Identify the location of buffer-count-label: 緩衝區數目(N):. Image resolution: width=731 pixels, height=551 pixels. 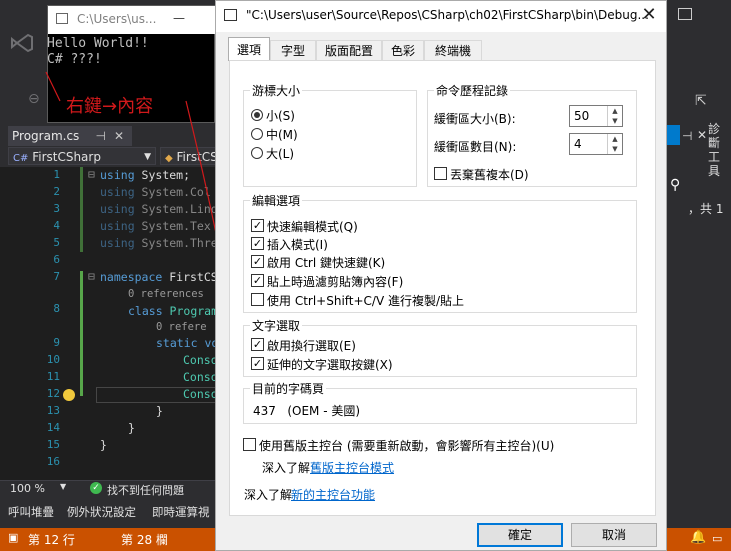
(475, 147).